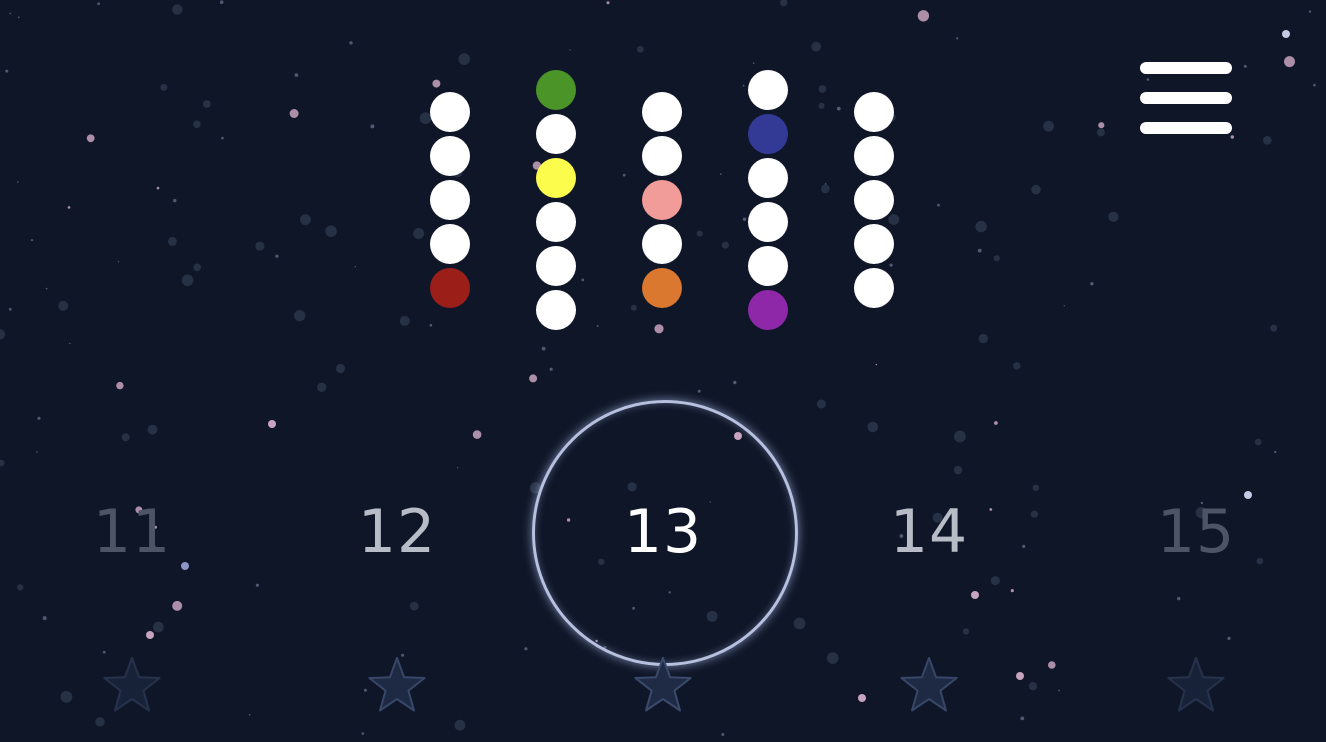 The width and height of the screenshot is (1326, 742). I want to click on level-number: 11, so click(132, 532).